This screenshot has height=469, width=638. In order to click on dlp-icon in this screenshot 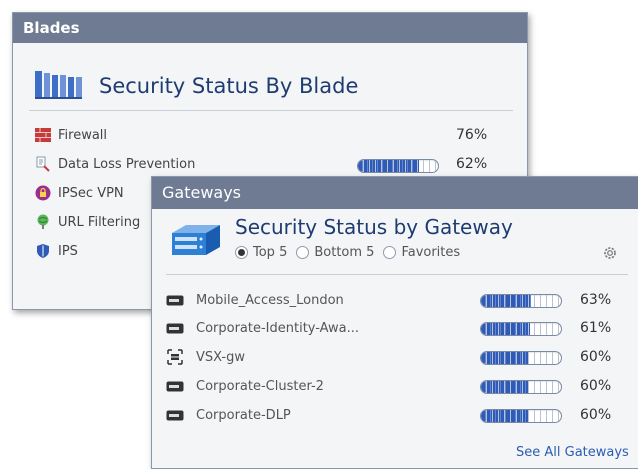, I will do `click(43, 164)`.